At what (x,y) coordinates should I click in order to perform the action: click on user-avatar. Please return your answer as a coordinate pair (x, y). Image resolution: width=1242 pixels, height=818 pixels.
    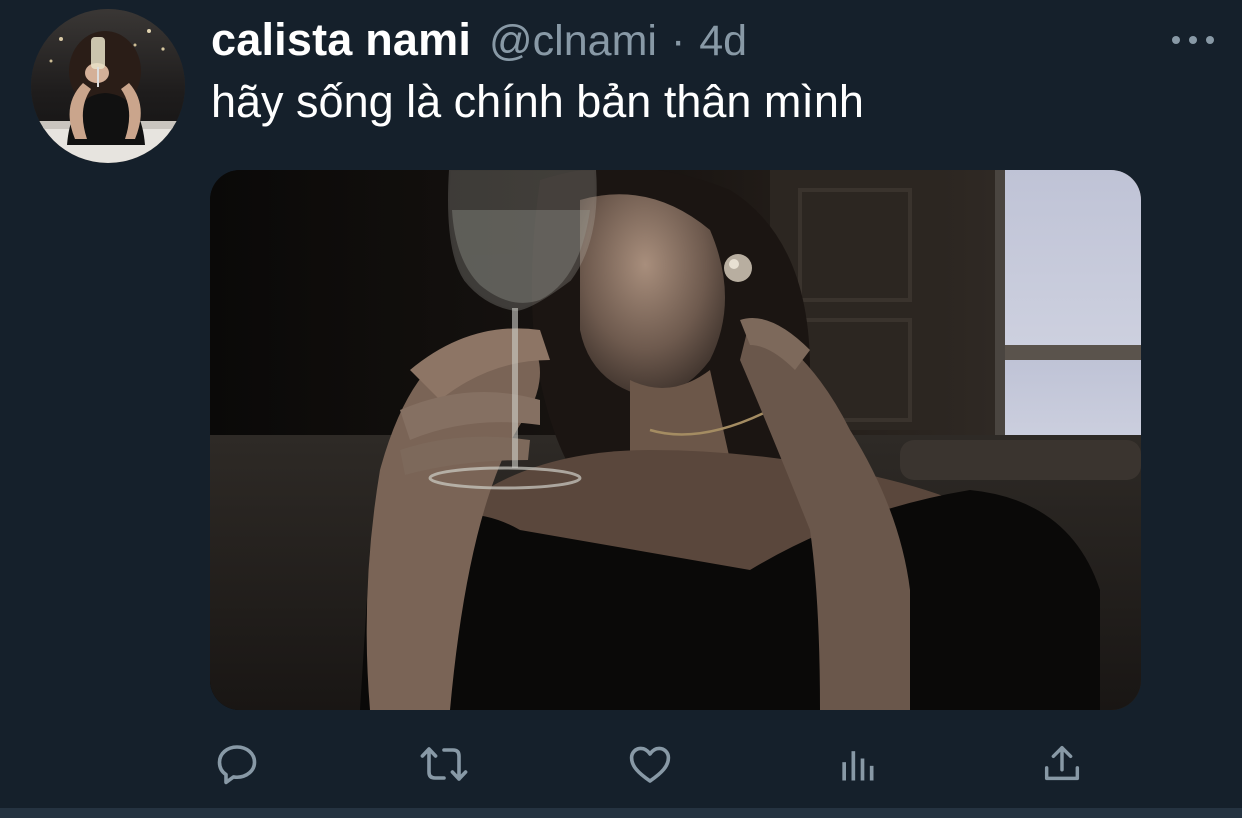
    Looking at the image, I should click on (108, 86).